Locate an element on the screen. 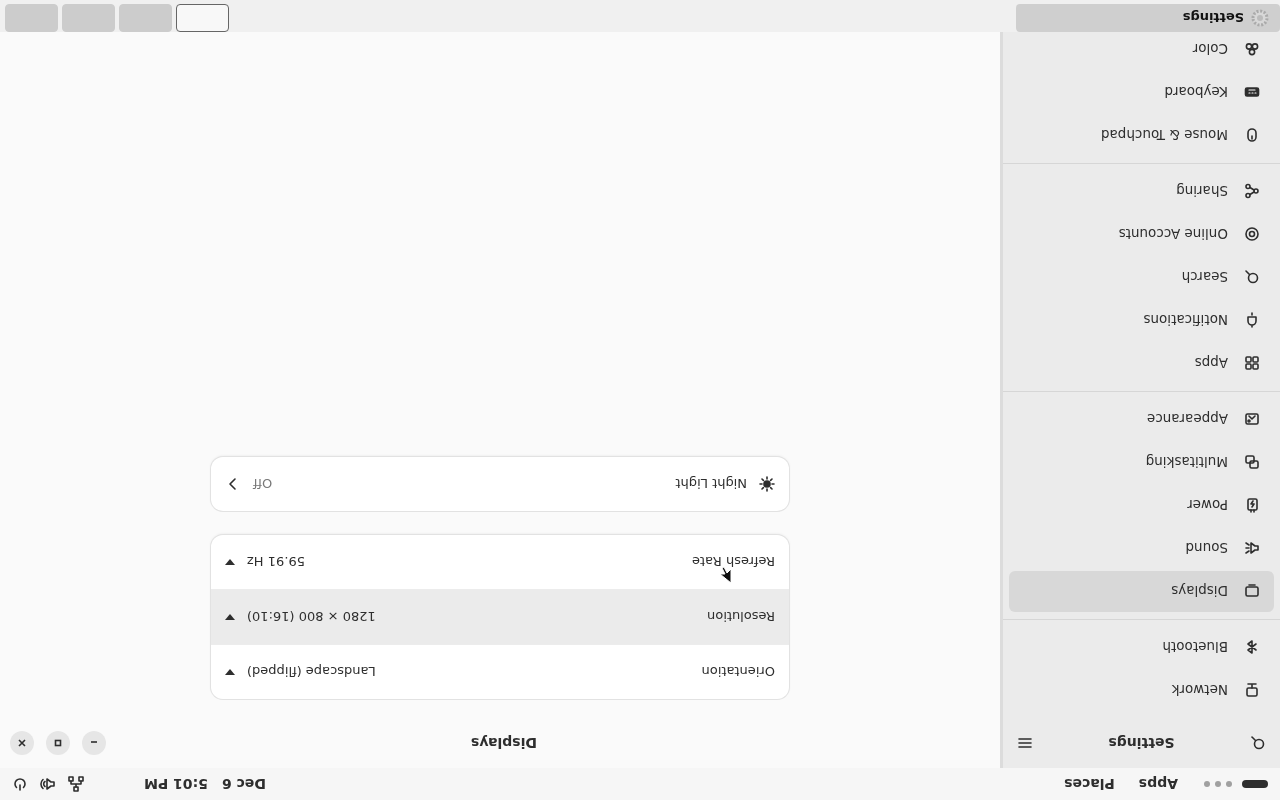 Image resolution: width=1280 pixels, height=800 pixels. sidebar-item: Color is located at coordinates (1141, 51).